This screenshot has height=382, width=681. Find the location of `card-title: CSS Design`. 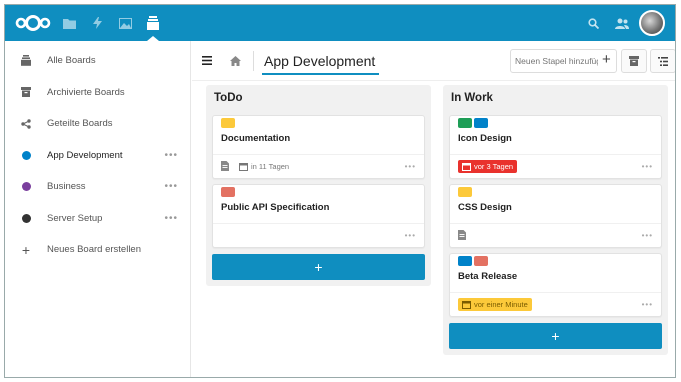

card-title: CSS Design is located at coordinates (485, 207).